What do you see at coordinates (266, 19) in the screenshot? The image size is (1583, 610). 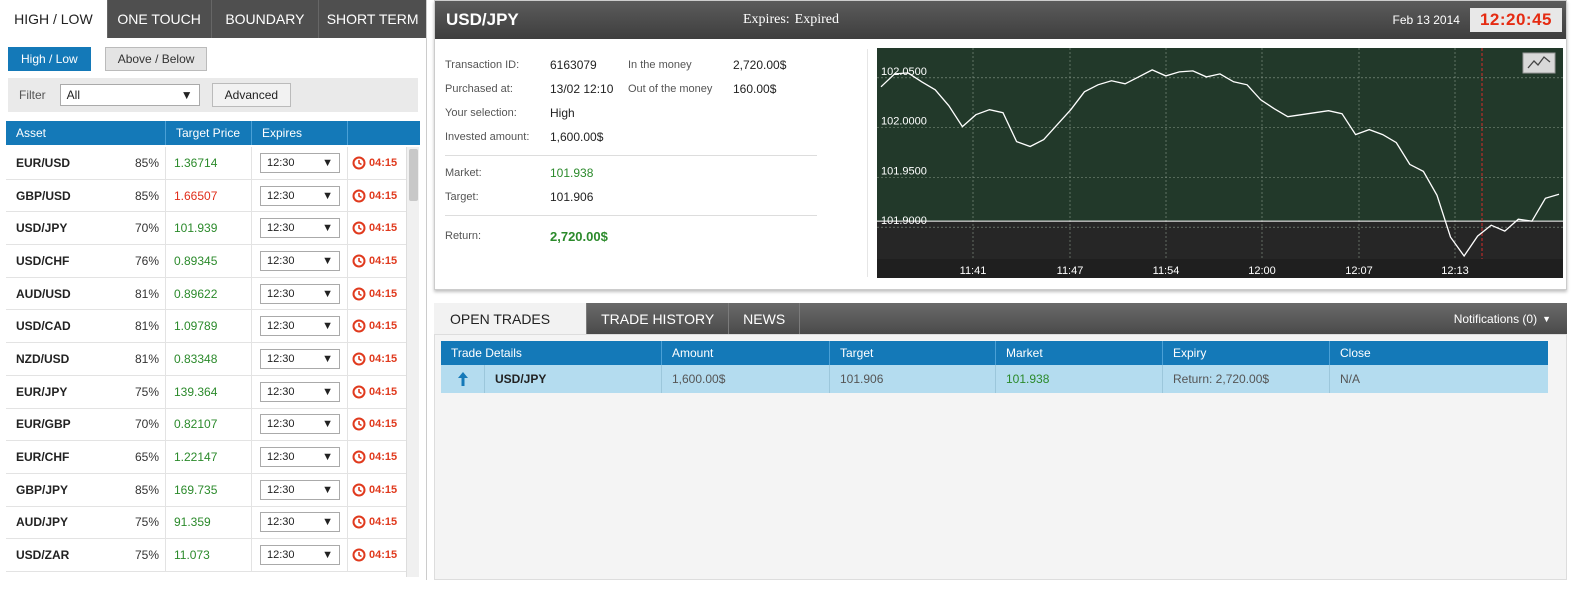 I see `tab-boundary: BOUNDARY` at bounding box center [266, 19].